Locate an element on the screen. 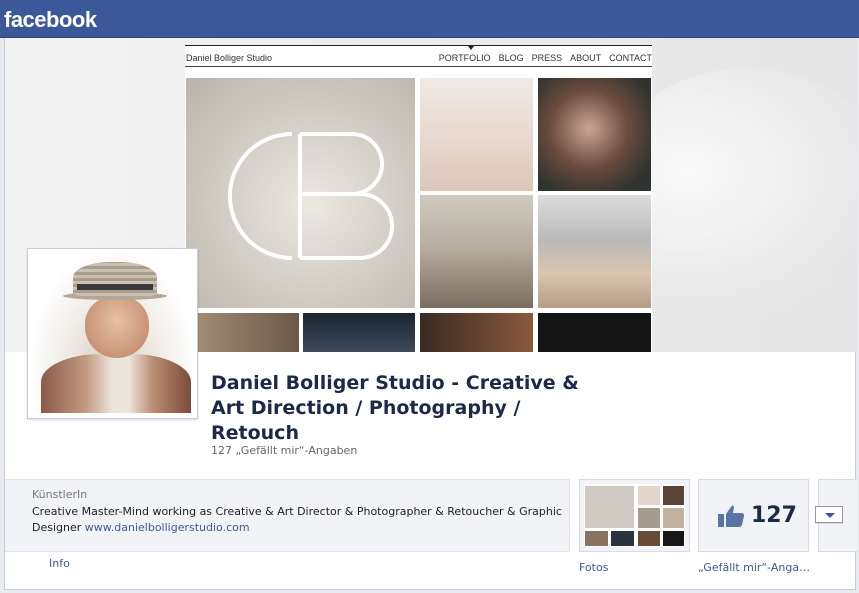 This screenshot has width=859, height=593. chevron-down-icon is located at coordinates (830, 515).